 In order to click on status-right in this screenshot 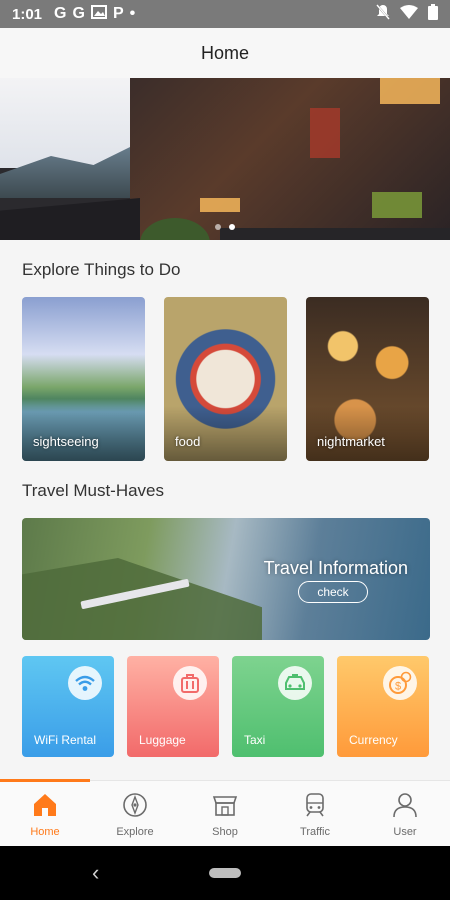, I will do `click(406, 13)`.